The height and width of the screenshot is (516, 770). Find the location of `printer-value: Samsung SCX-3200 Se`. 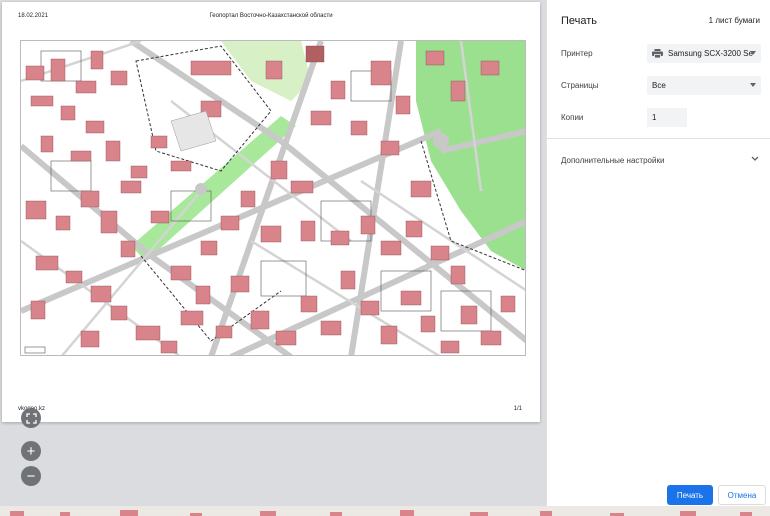

printer-value: Samsung SCX-3200 Se is located at coordinates (710, 53).